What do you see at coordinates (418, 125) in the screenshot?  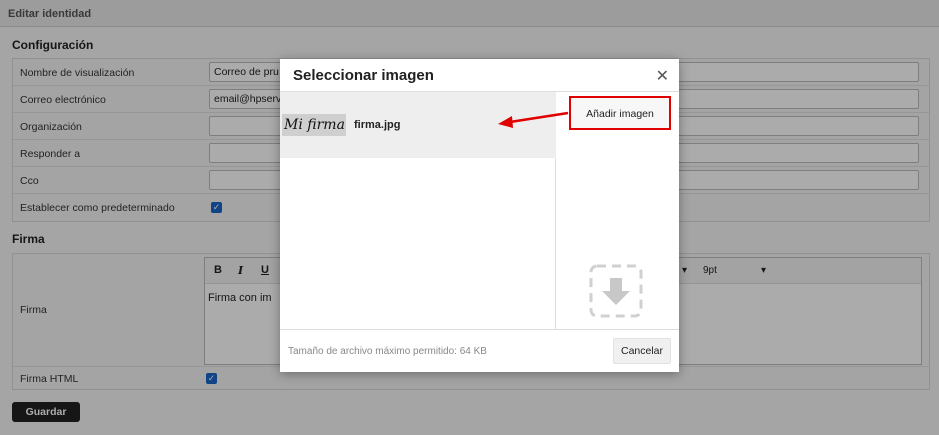 I see `list-item: Mi firma firma.jpg` at bounding box center [418, 125].